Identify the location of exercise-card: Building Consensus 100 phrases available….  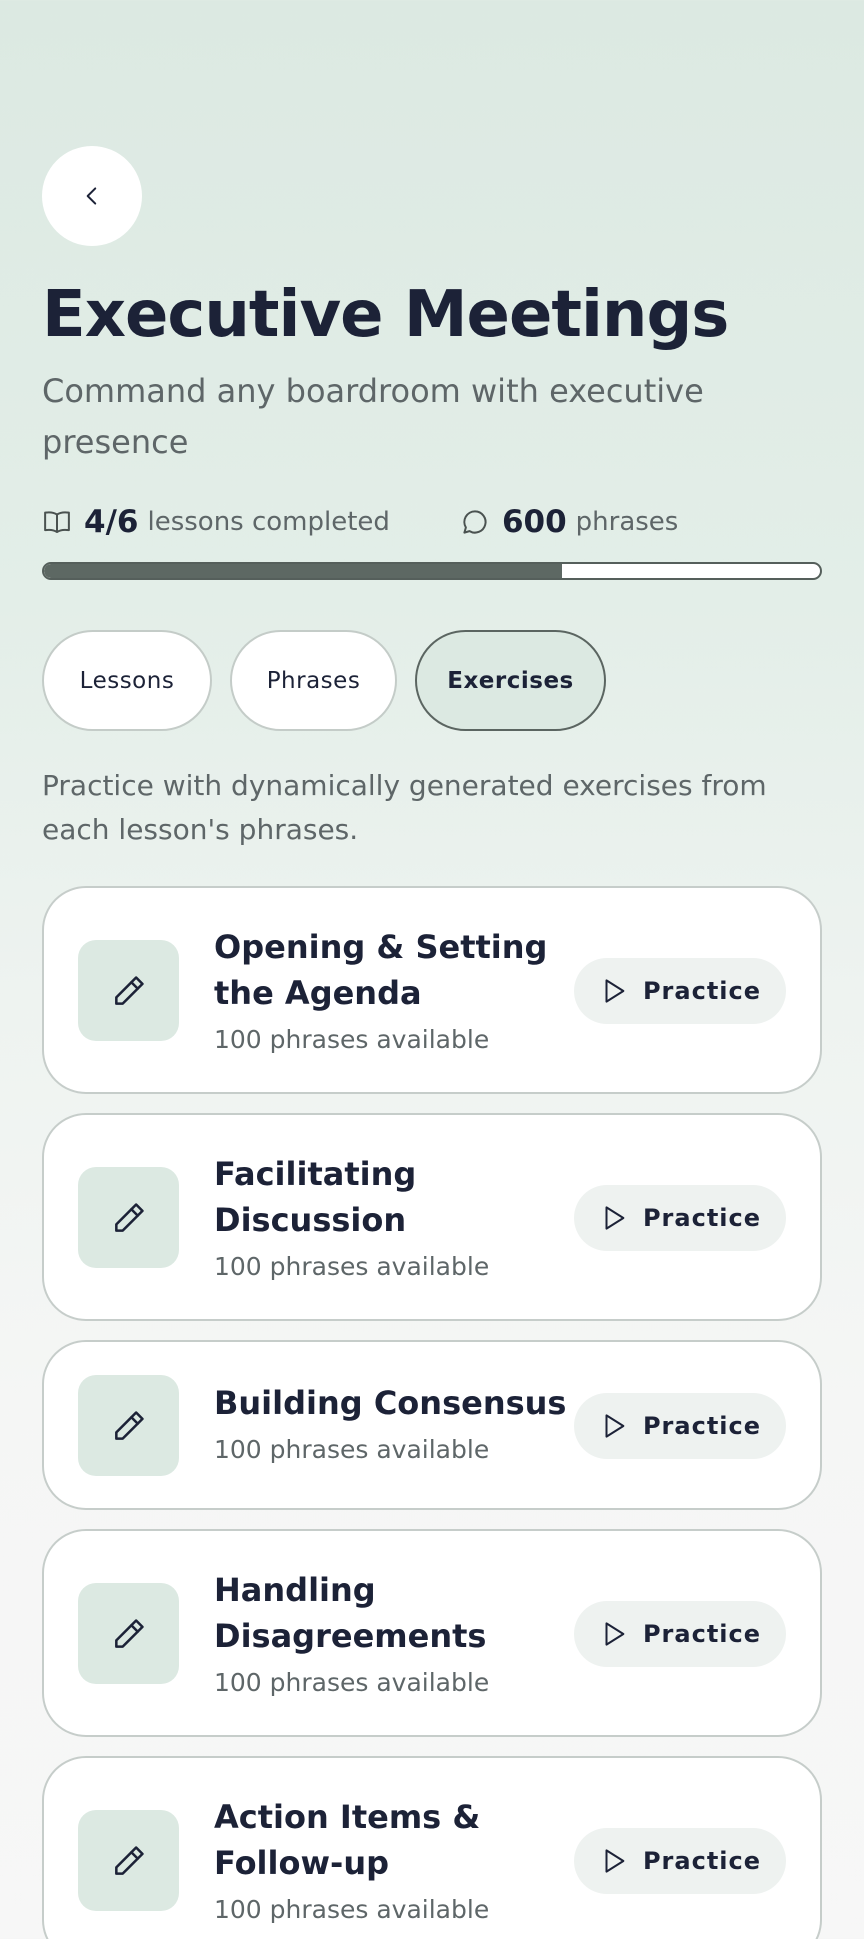
(432, 1425).